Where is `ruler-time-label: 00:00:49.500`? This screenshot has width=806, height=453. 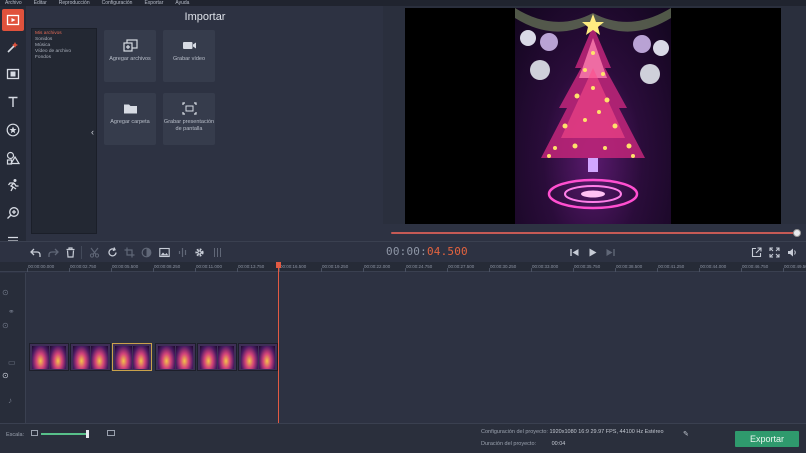 ruler-time-label: 00:00:49.500 is located at coordinates (795, 266).